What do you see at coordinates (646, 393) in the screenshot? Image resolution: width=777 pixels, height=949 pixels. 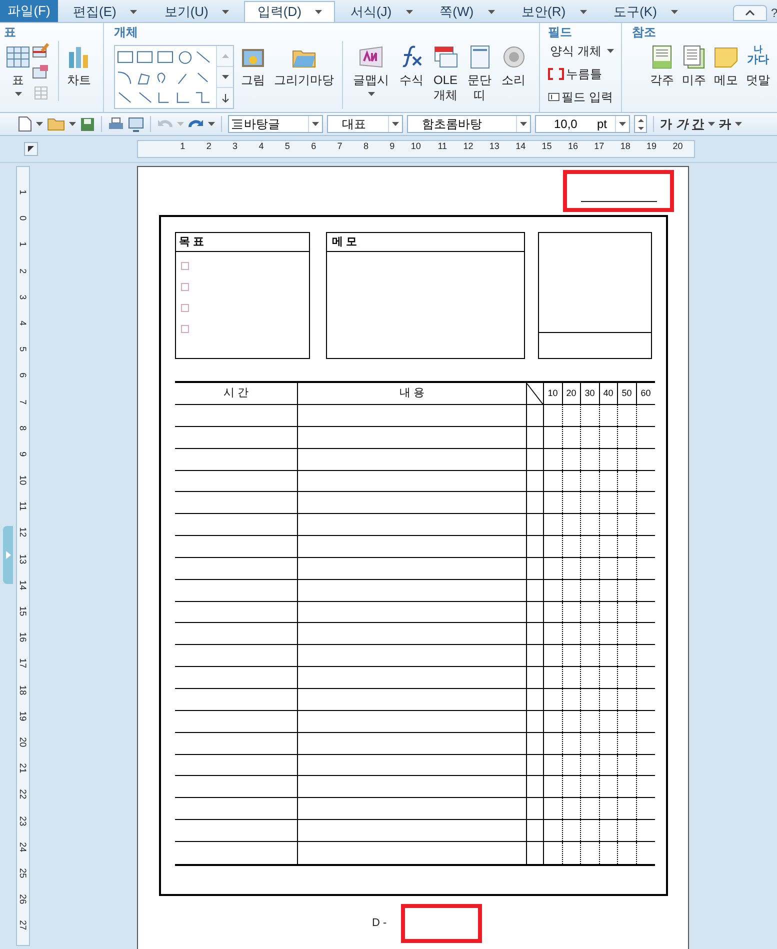 I see `column-header: 60` at bounding box center [646, 393].